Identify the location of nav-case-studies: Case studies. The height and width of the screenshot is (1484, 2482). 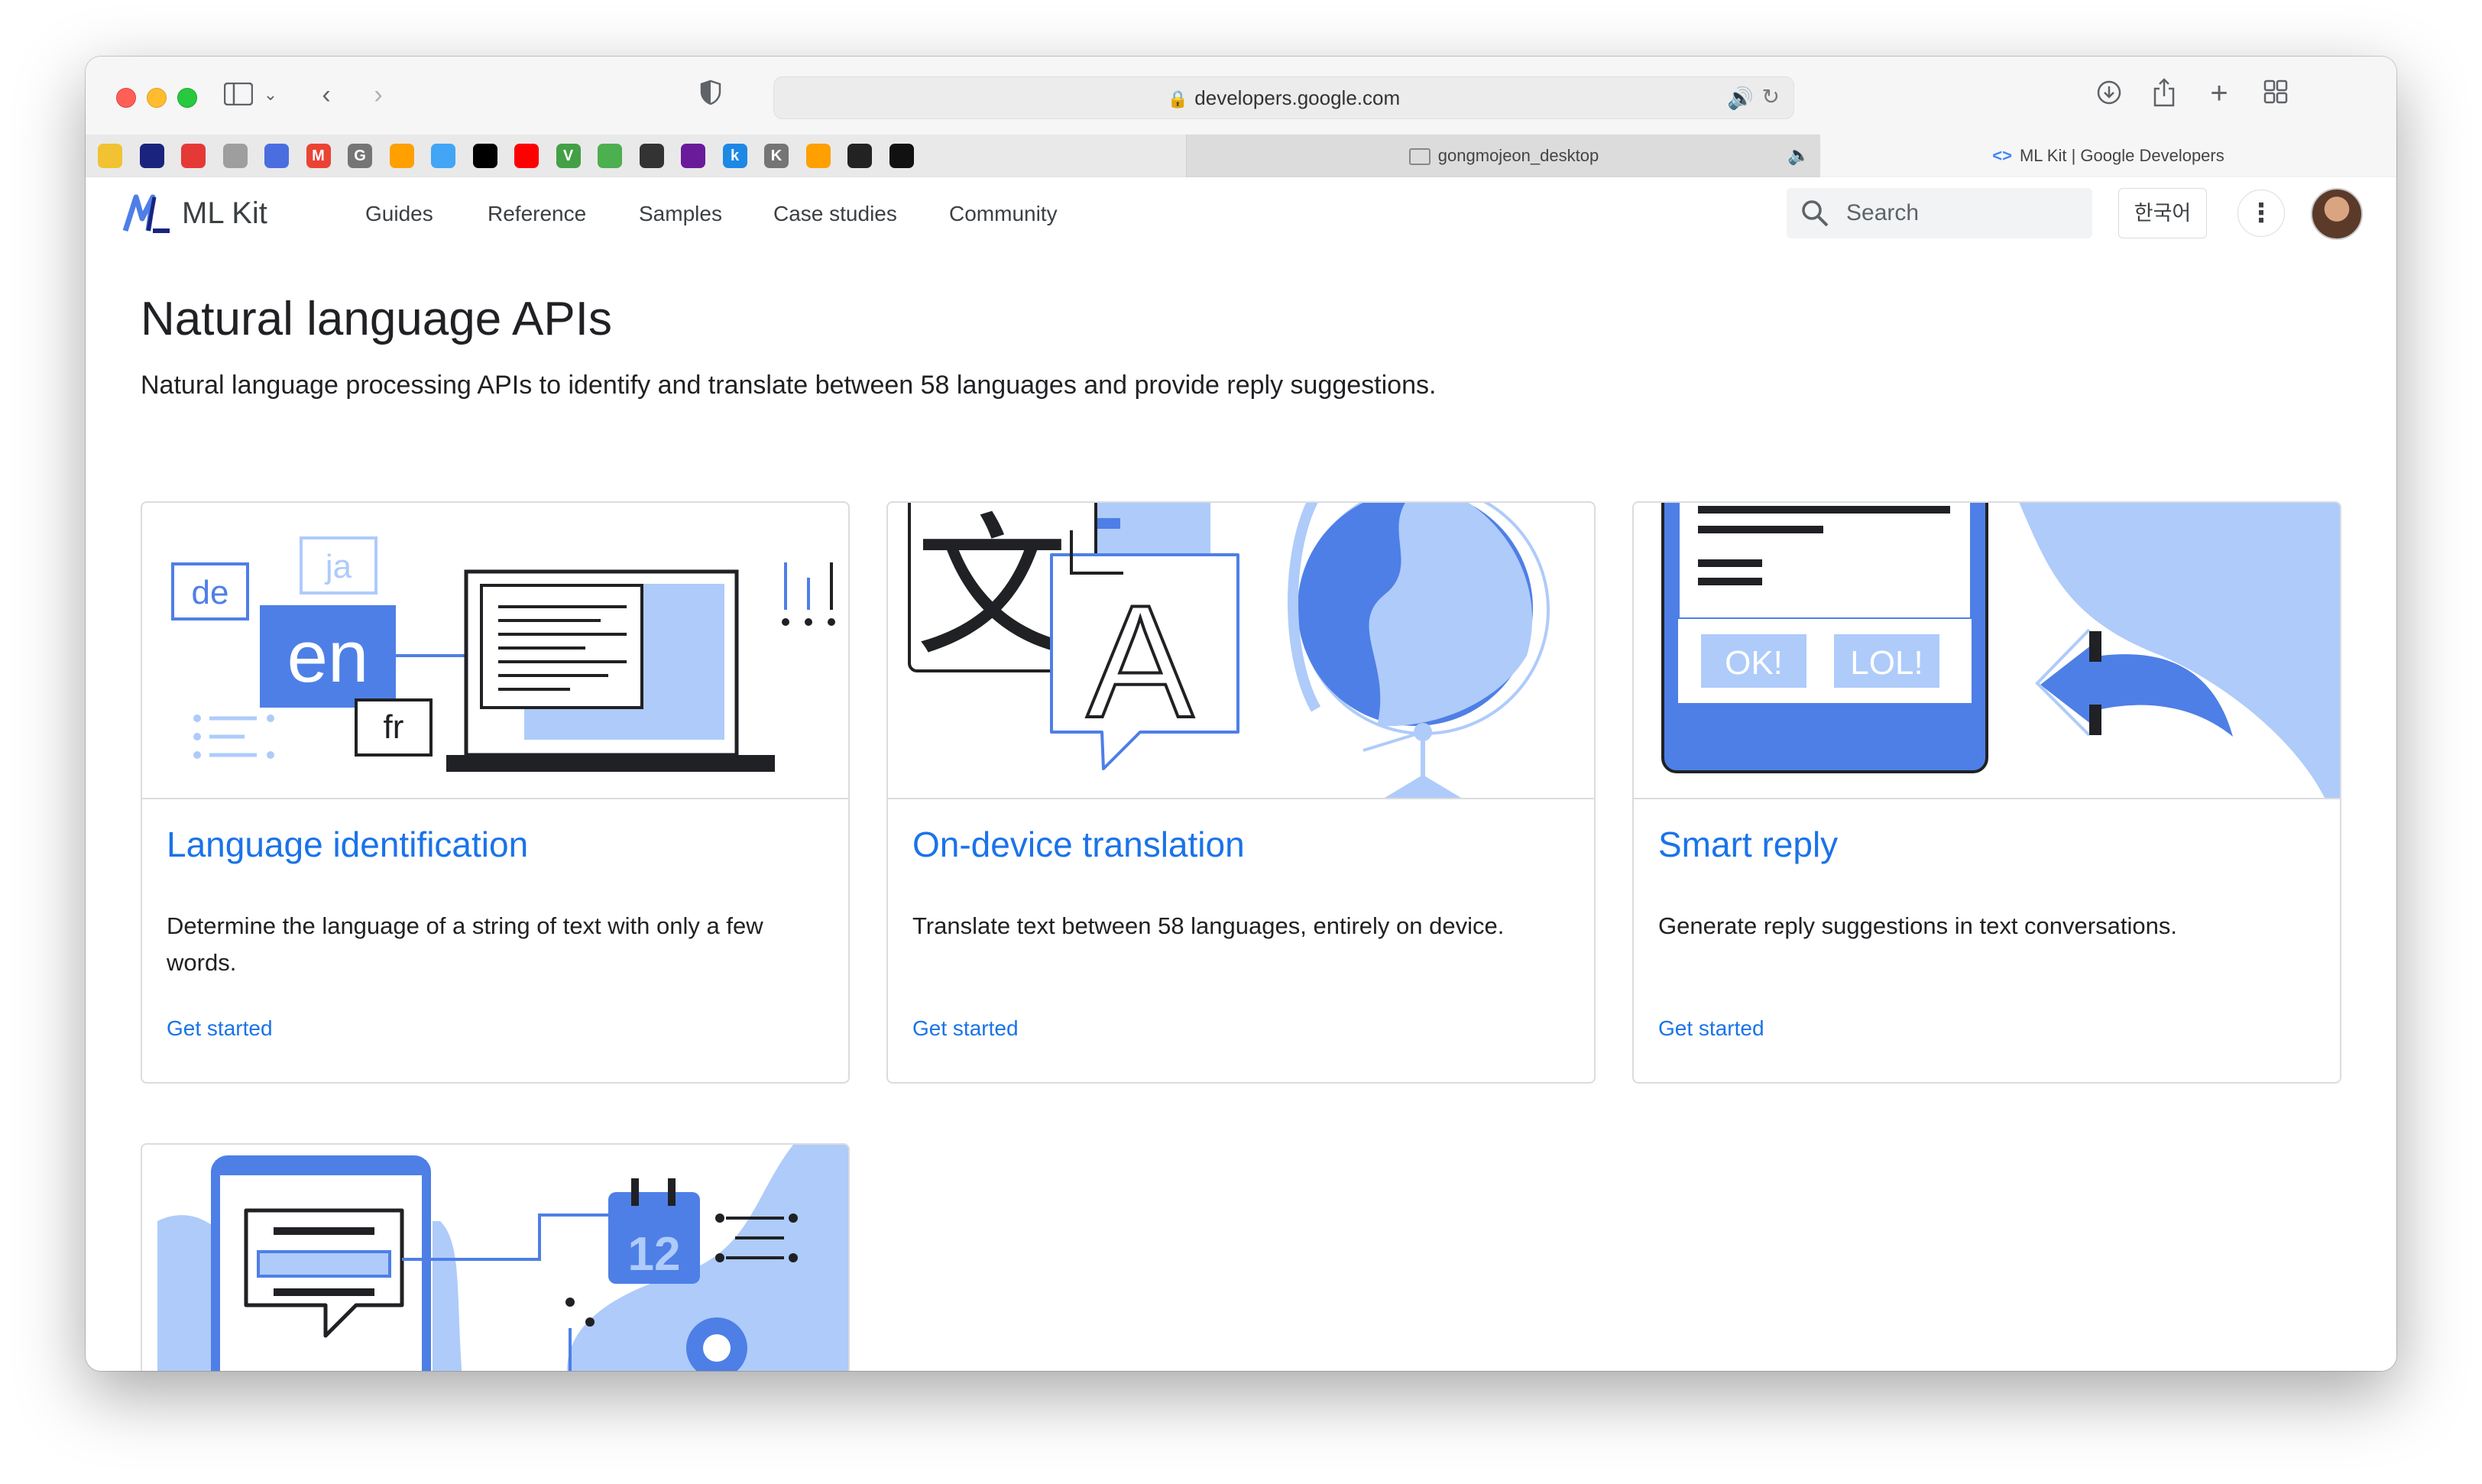
(835, 214).